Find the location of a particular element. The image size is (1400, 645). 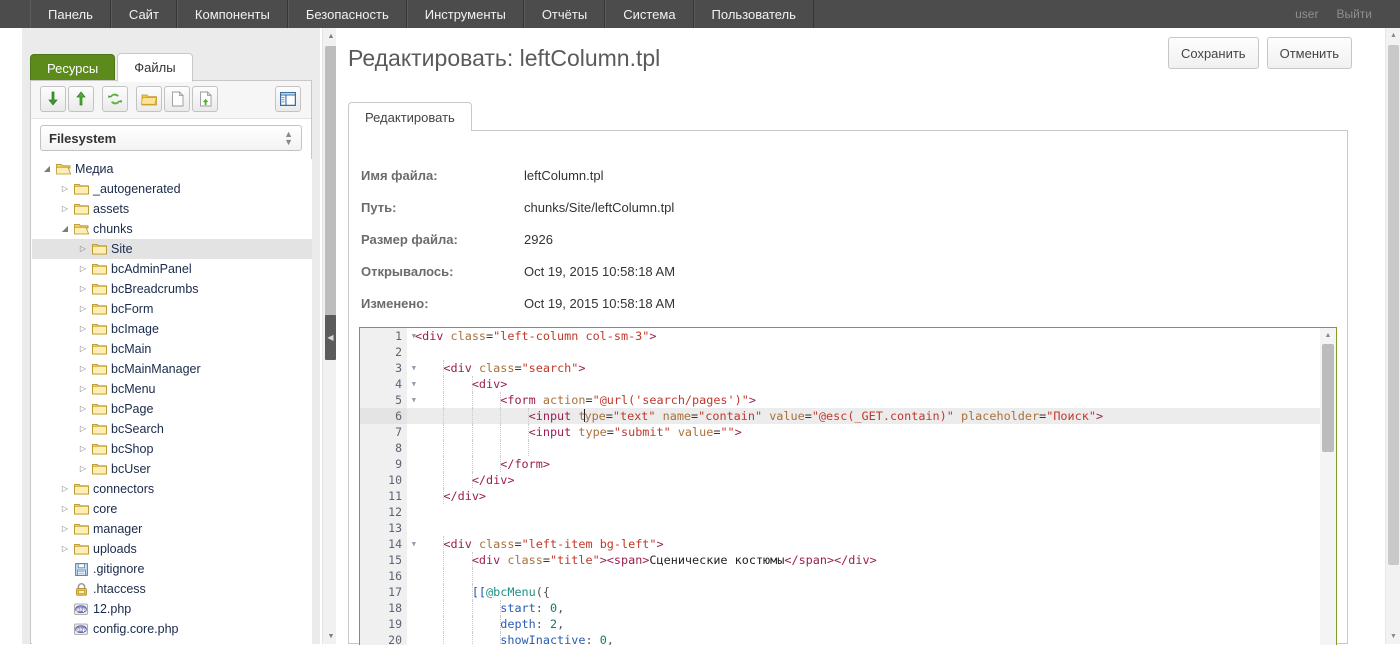

tree-item-bcadminpanel: ▷ bcAdminPanel is located at coordinates (172, 269).